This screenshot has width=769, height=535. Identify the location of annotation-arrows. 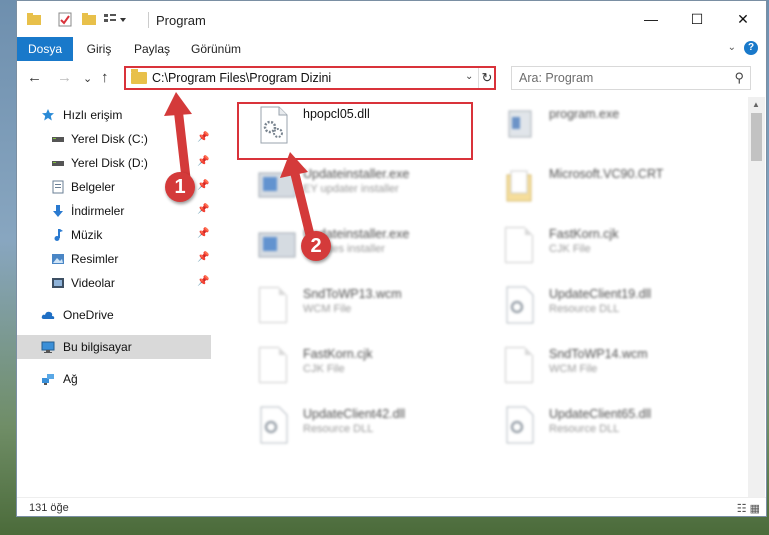
(239, 166).